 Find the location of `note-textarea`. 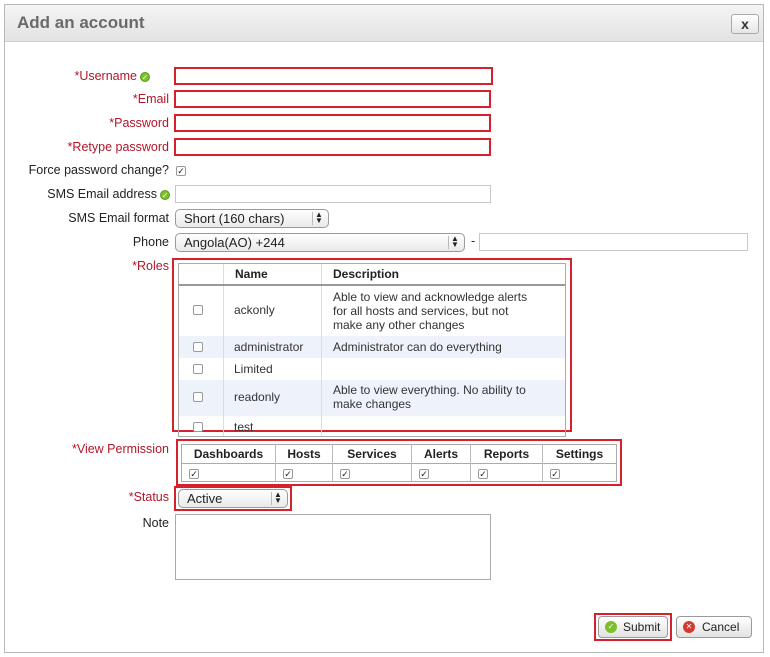

note-textarea is located at coordinates (333, 547).